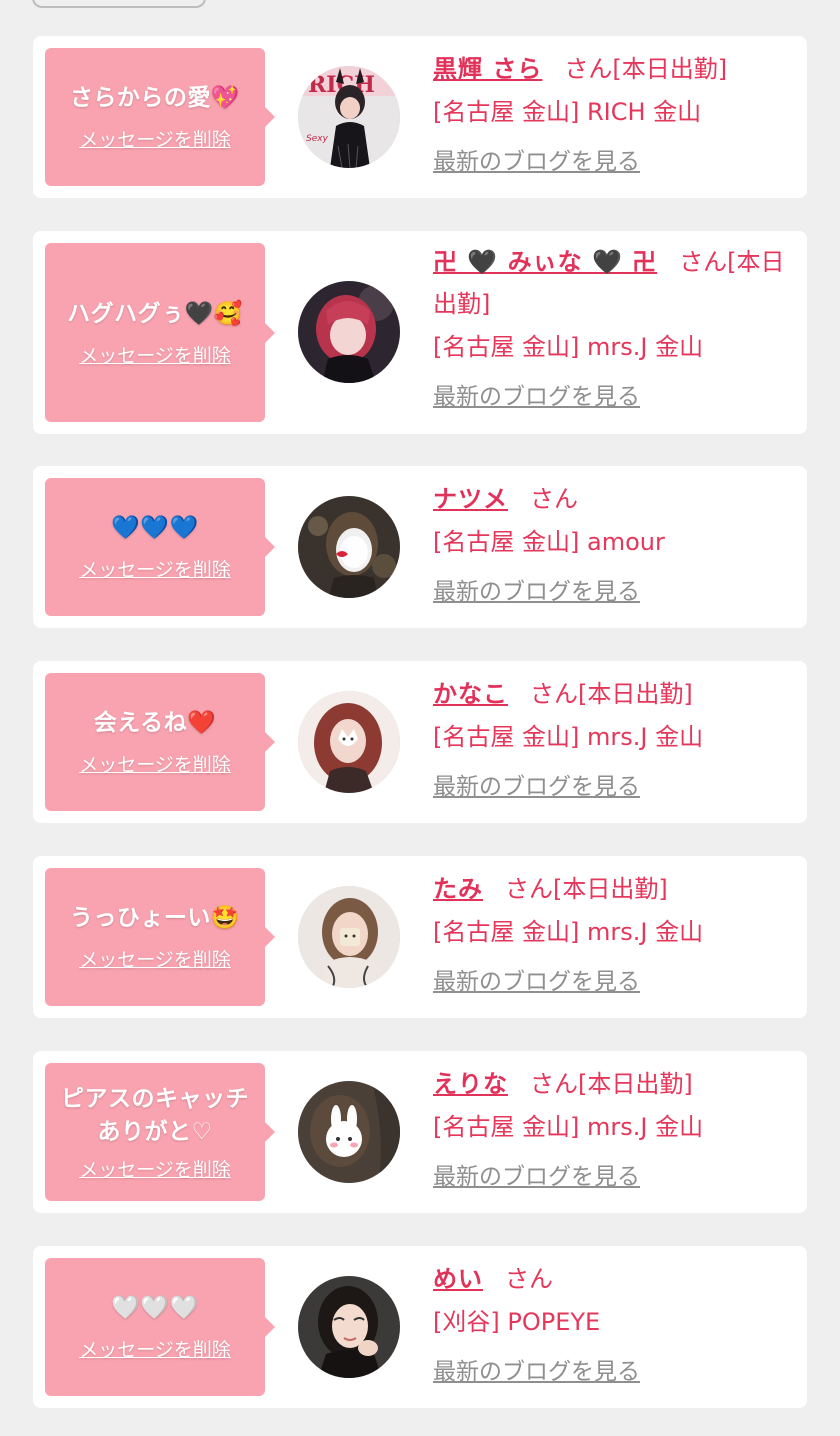 The image size is (840, 1436). I want to click on previous-section-fragment, so click(119, 4).